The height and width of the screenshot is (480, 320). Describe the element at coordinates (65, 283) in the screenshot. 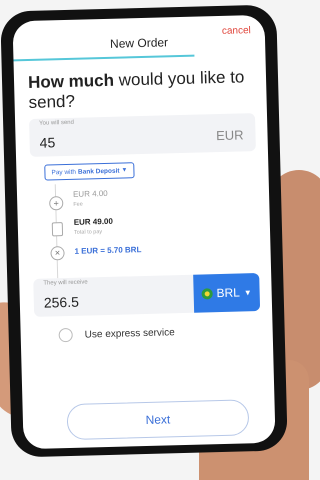

I see `receive-label: They will receive` at that location.